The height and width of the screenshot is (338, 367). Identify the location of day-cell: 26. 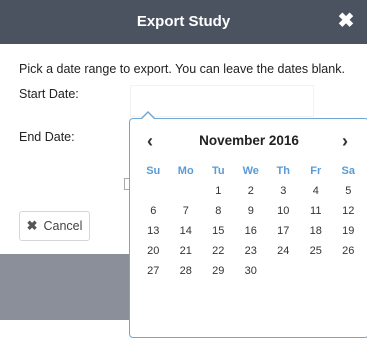
(348, 251).